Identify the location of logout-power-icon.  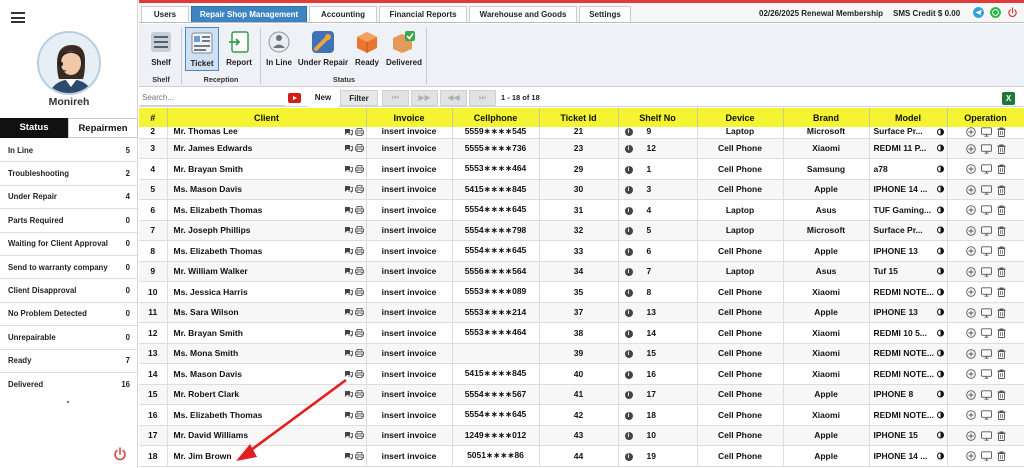
(120, 454).